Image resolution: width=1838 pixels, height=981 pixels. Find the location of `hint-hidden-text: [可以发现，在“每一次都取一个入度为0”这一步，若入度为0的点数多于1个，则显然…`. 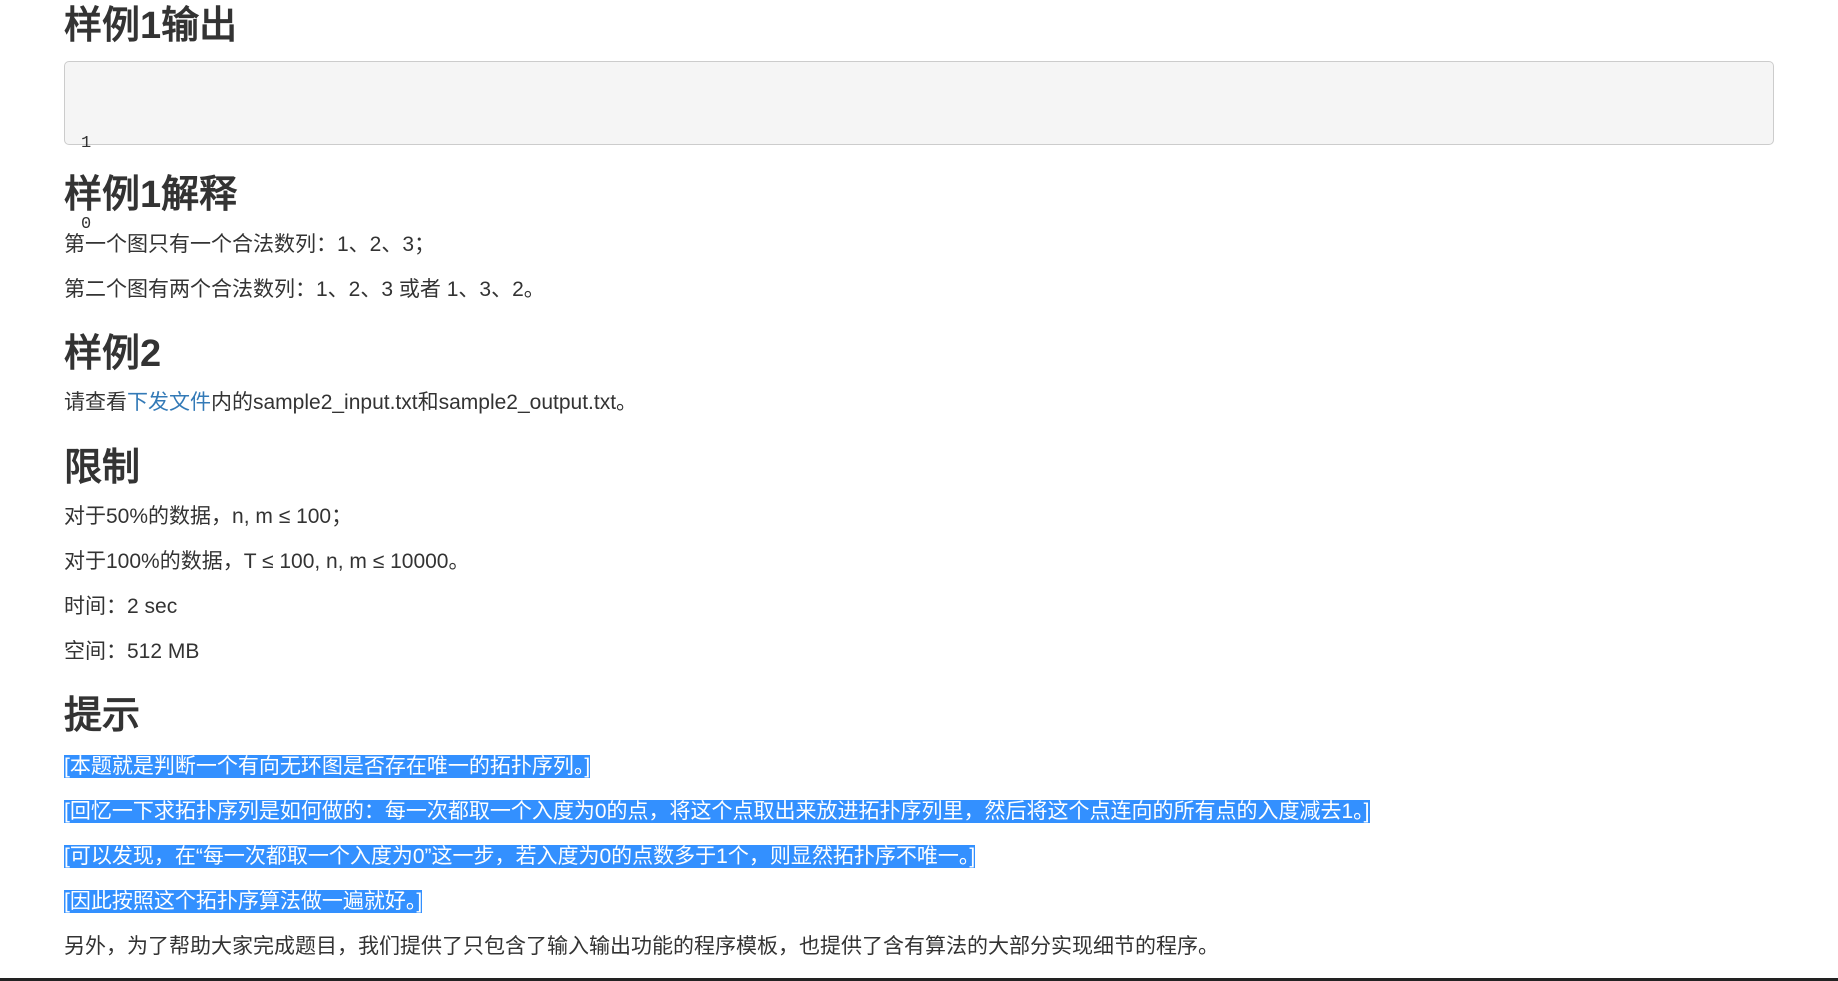

hint-hidden-text: [可以发现，在“每一次都取一个入度为0”这一步，若入度为0的点数多于1个，则显然… is located at coordinates (520, 856).